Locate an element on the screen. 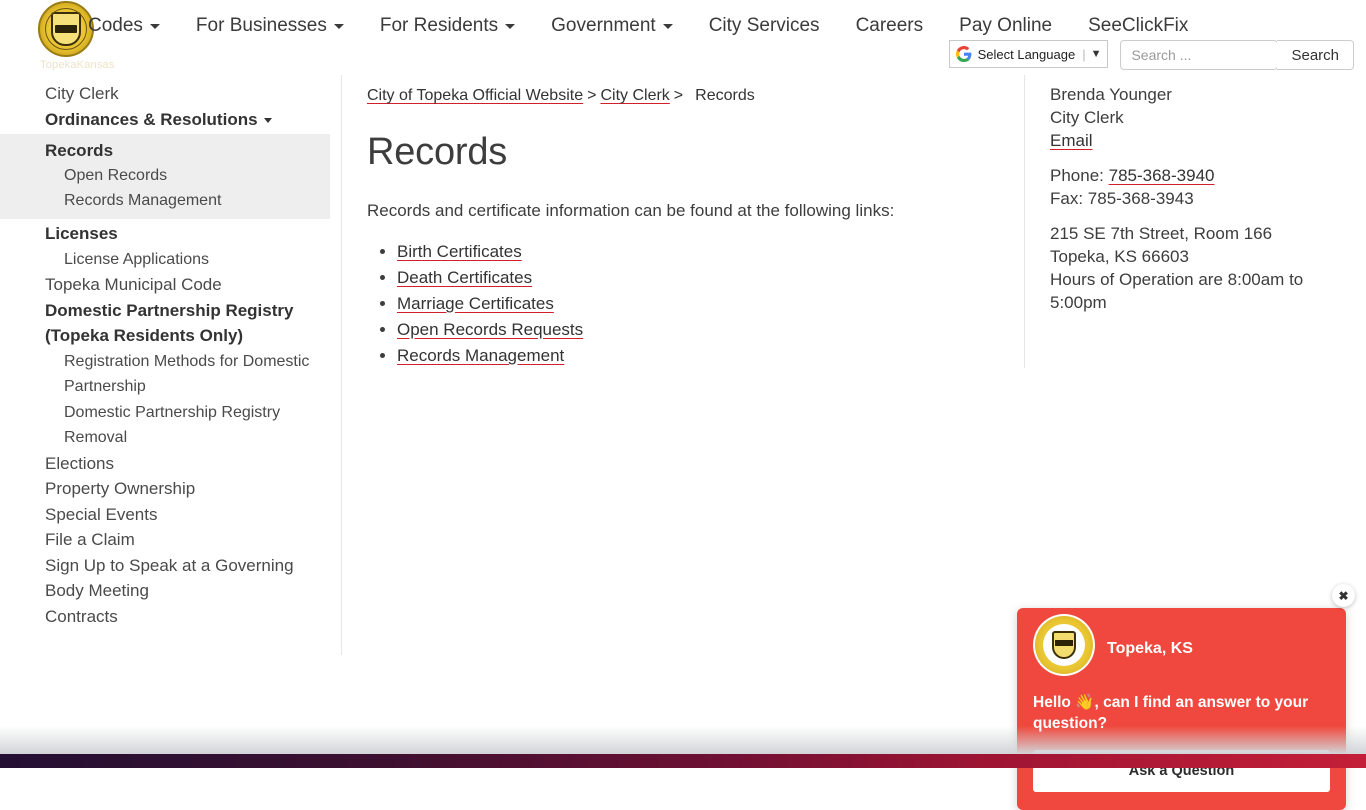 The height and width of the screenshot is (810, 1366). nav-item-for-businesses: For Businesses is located at coordinates (270, 26).